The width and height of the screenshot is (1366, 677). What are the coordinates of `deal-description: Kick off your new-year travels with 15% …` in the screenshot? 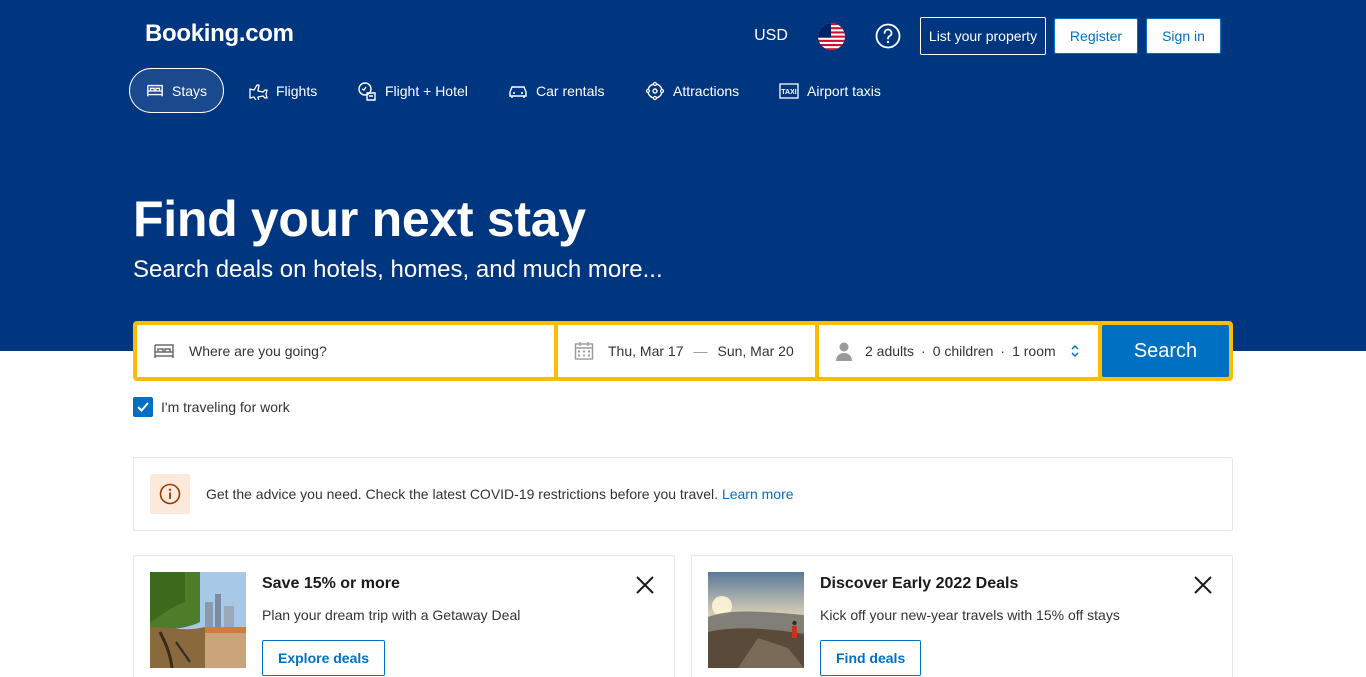 It's located at (970, 615).